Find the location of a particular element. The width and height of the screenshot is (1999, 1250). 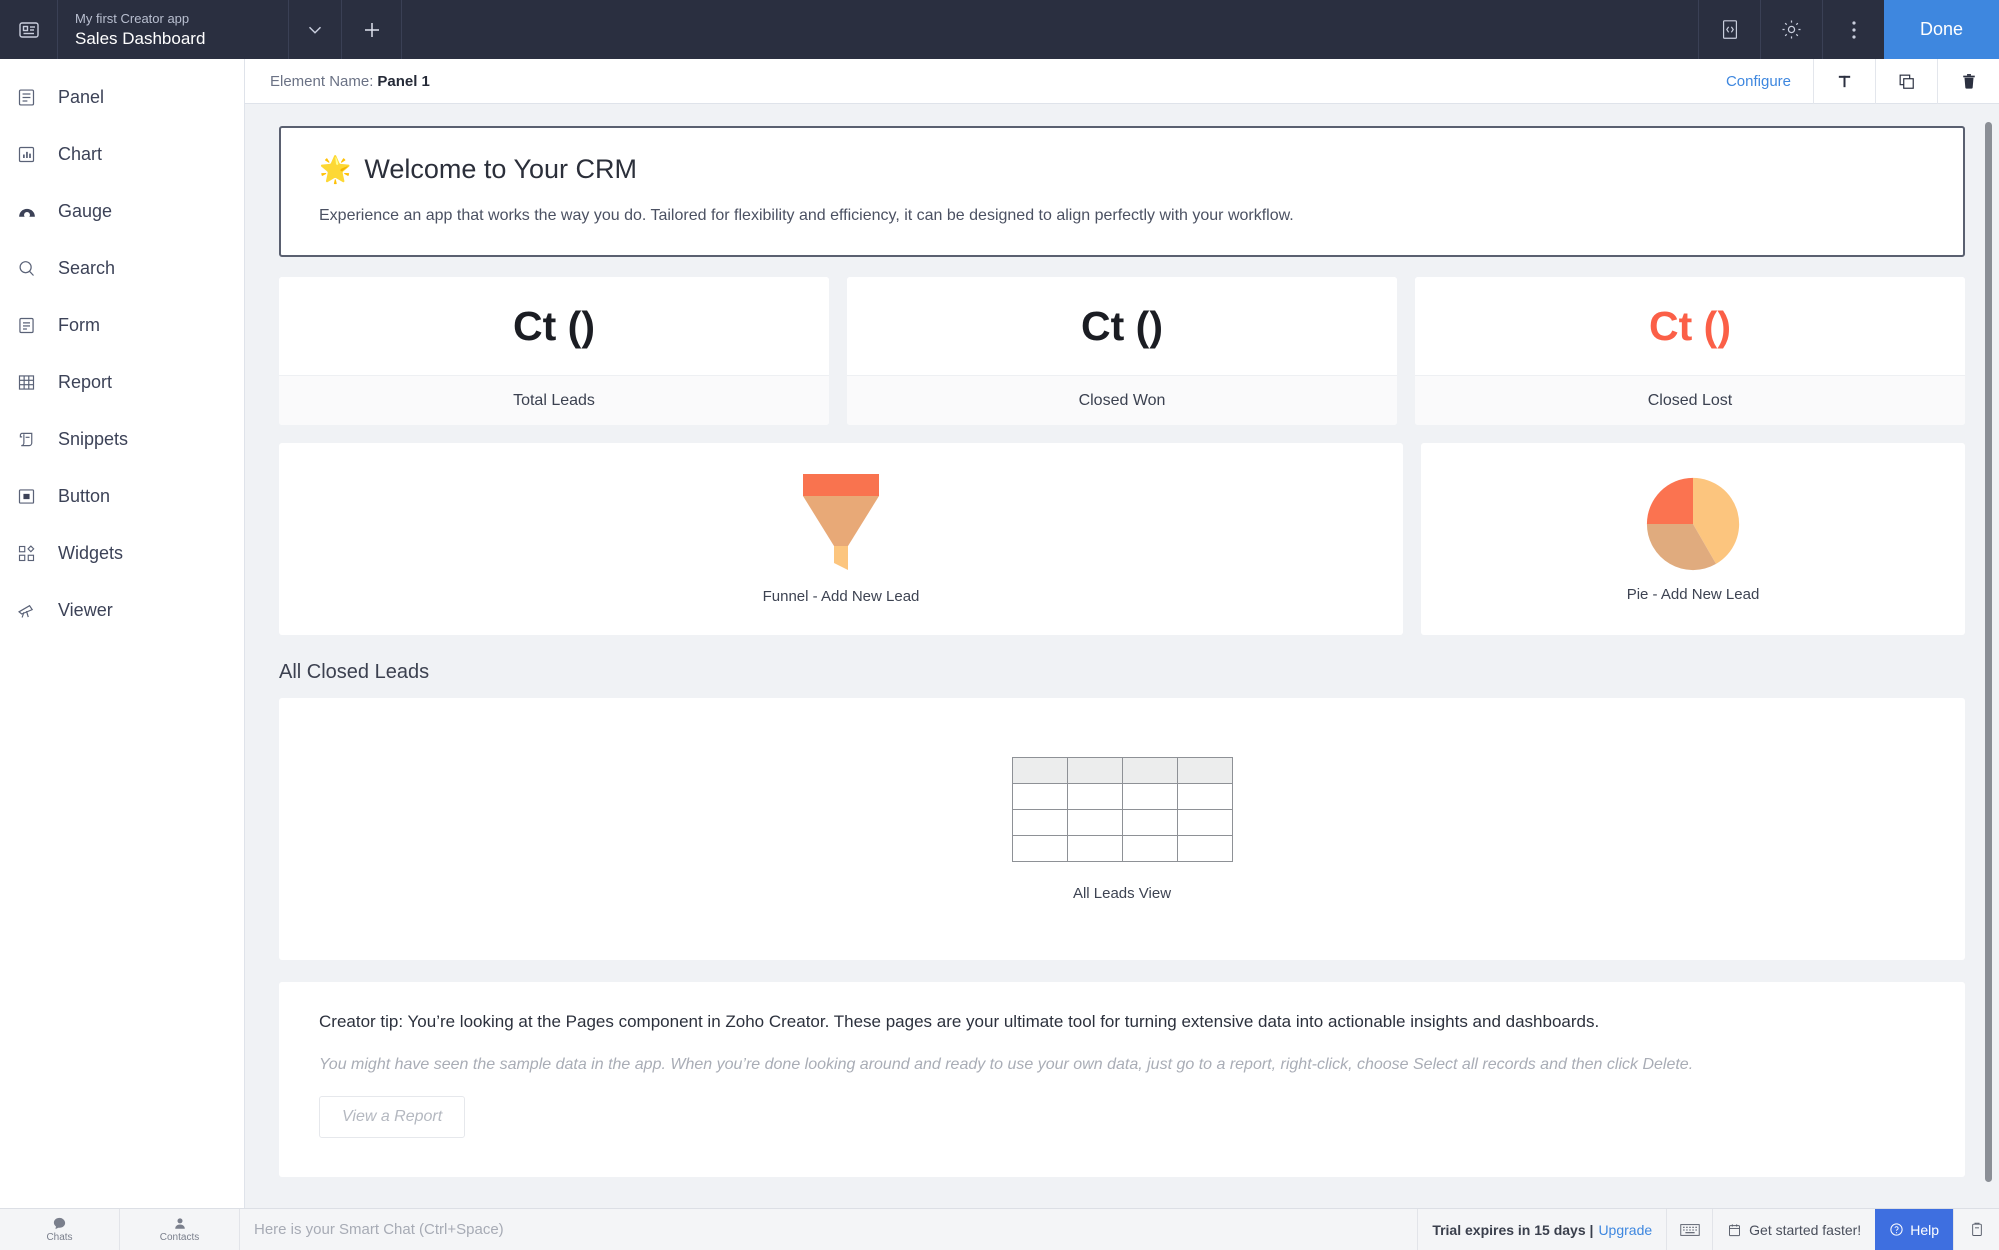

contacts-button: Contacts is located at coordinates (180, 1229).